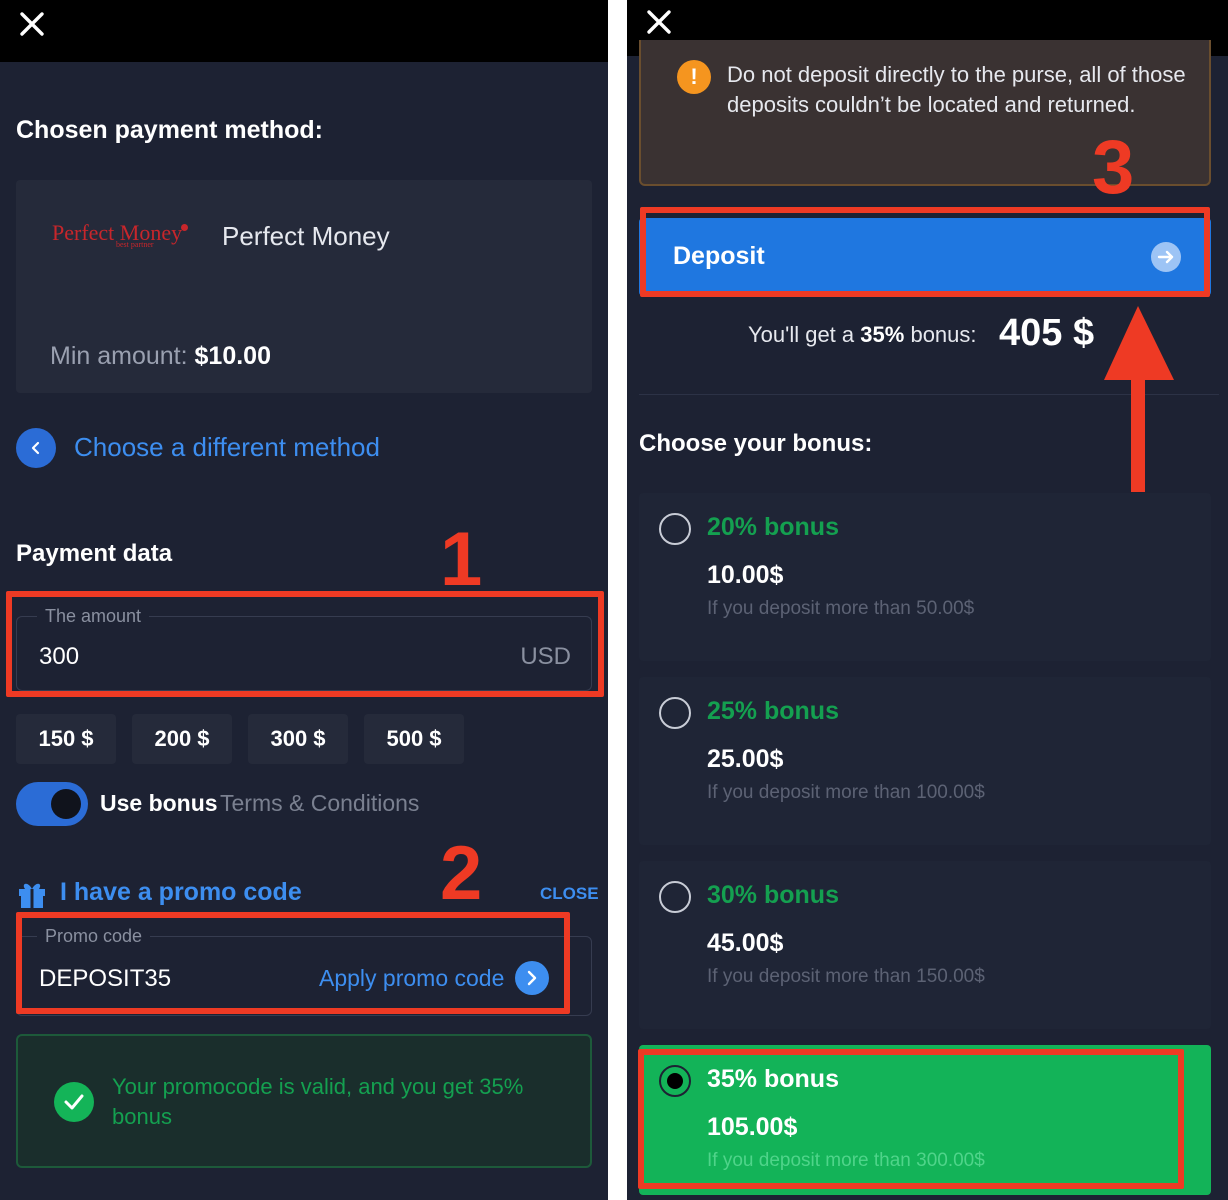 This screenshot has width=1228, height=1200. I want to click on use-bonus-toggle, so click(52, 804).